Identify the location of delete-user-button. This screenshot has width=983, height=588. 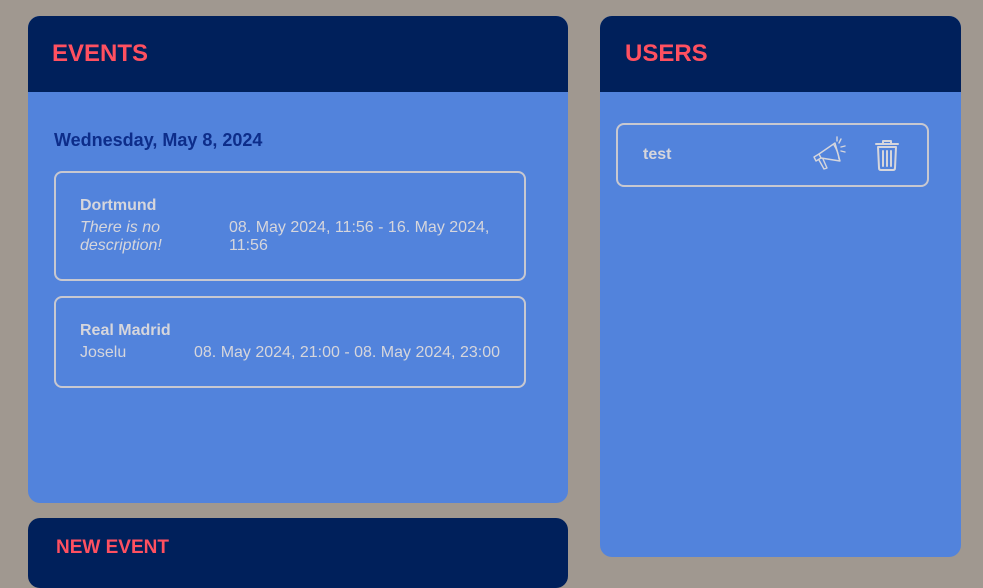
(887, 155).